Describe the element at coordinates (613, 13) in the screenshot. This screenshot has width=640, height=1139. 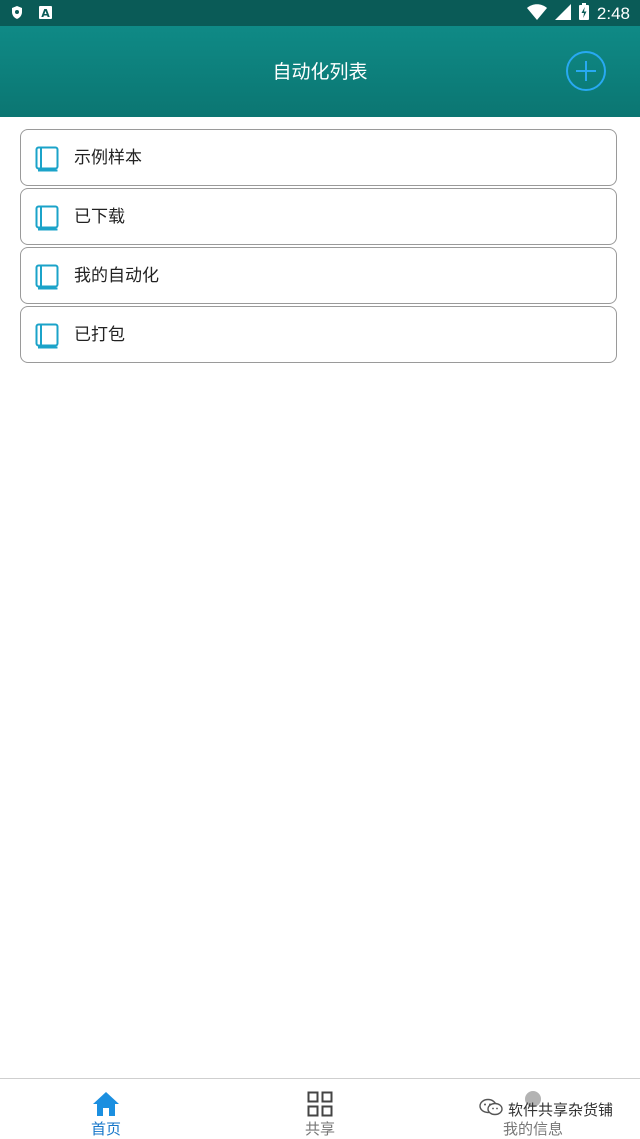
I see `status-time: 2:48` at that location.